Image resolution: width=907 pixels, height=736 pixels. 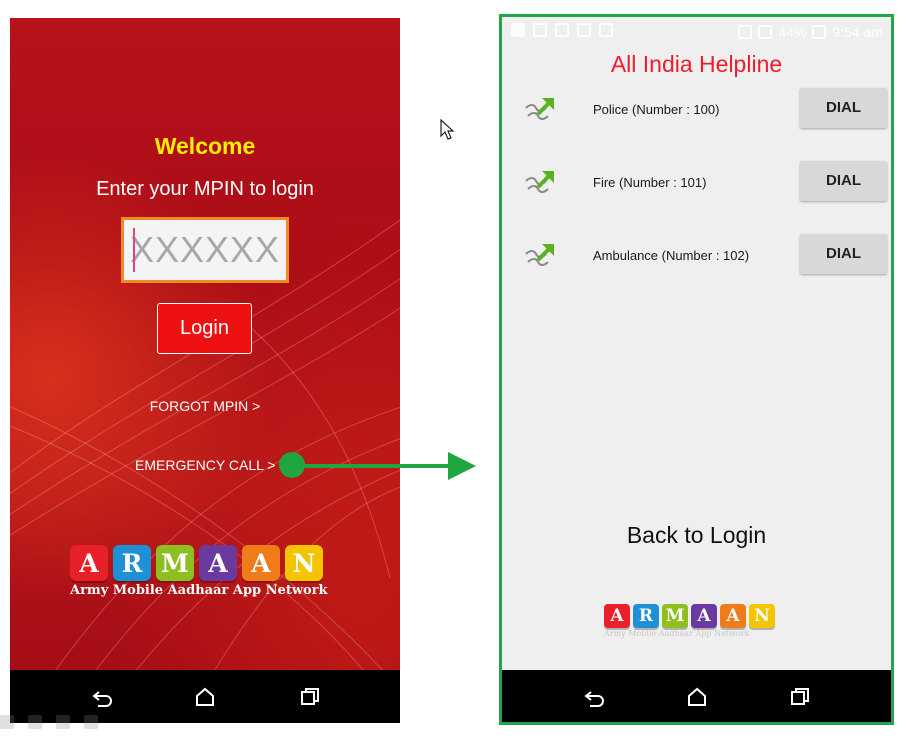 What do you see at coordinates (386, 466) in the screenshot?
I see `flow-arrow` at bounding box center [386, 466].